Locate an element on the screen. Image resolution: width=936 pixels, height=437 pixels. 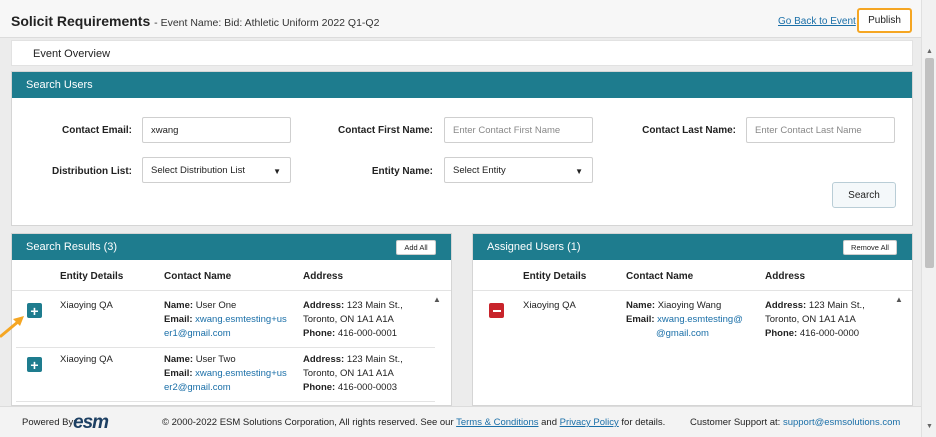
details-text: for details. is located at coordinates (643, 422).